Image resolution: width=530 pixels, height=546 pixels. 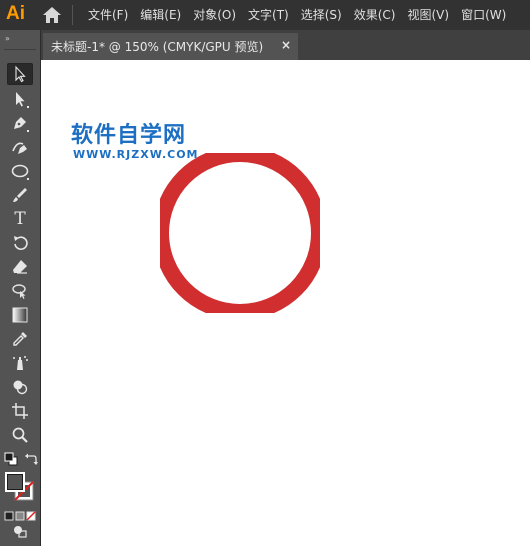 I want to click on lasso-tool, so click(x=20, y=291).